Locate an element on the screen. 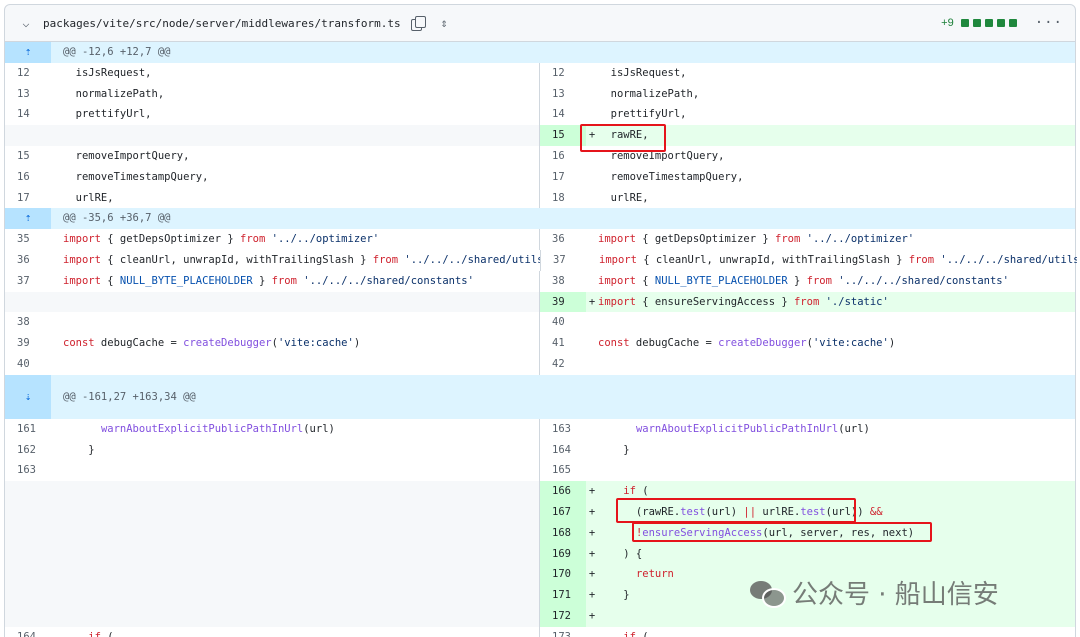 This screenshot has height=637, width=1080. line-number: 42 is located at coordinates (563, 364).